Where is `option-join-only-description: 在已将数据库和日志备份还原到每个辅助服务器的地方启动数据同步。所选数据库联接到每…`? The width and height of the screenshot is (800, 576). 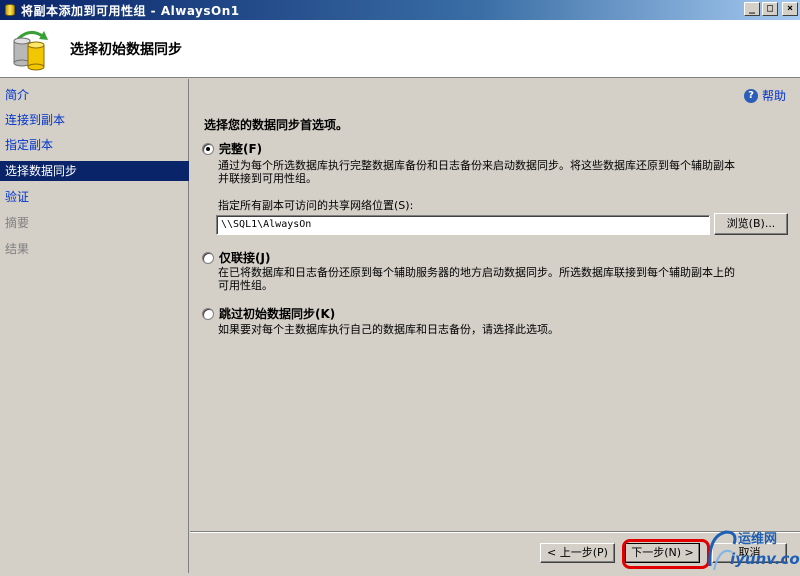 option-join-only-description: 在已将数据库和日志备份还原到每个辅助服务器的地方启动数据同步。所选数据库联接到每… is located at coordinates (503, 279).